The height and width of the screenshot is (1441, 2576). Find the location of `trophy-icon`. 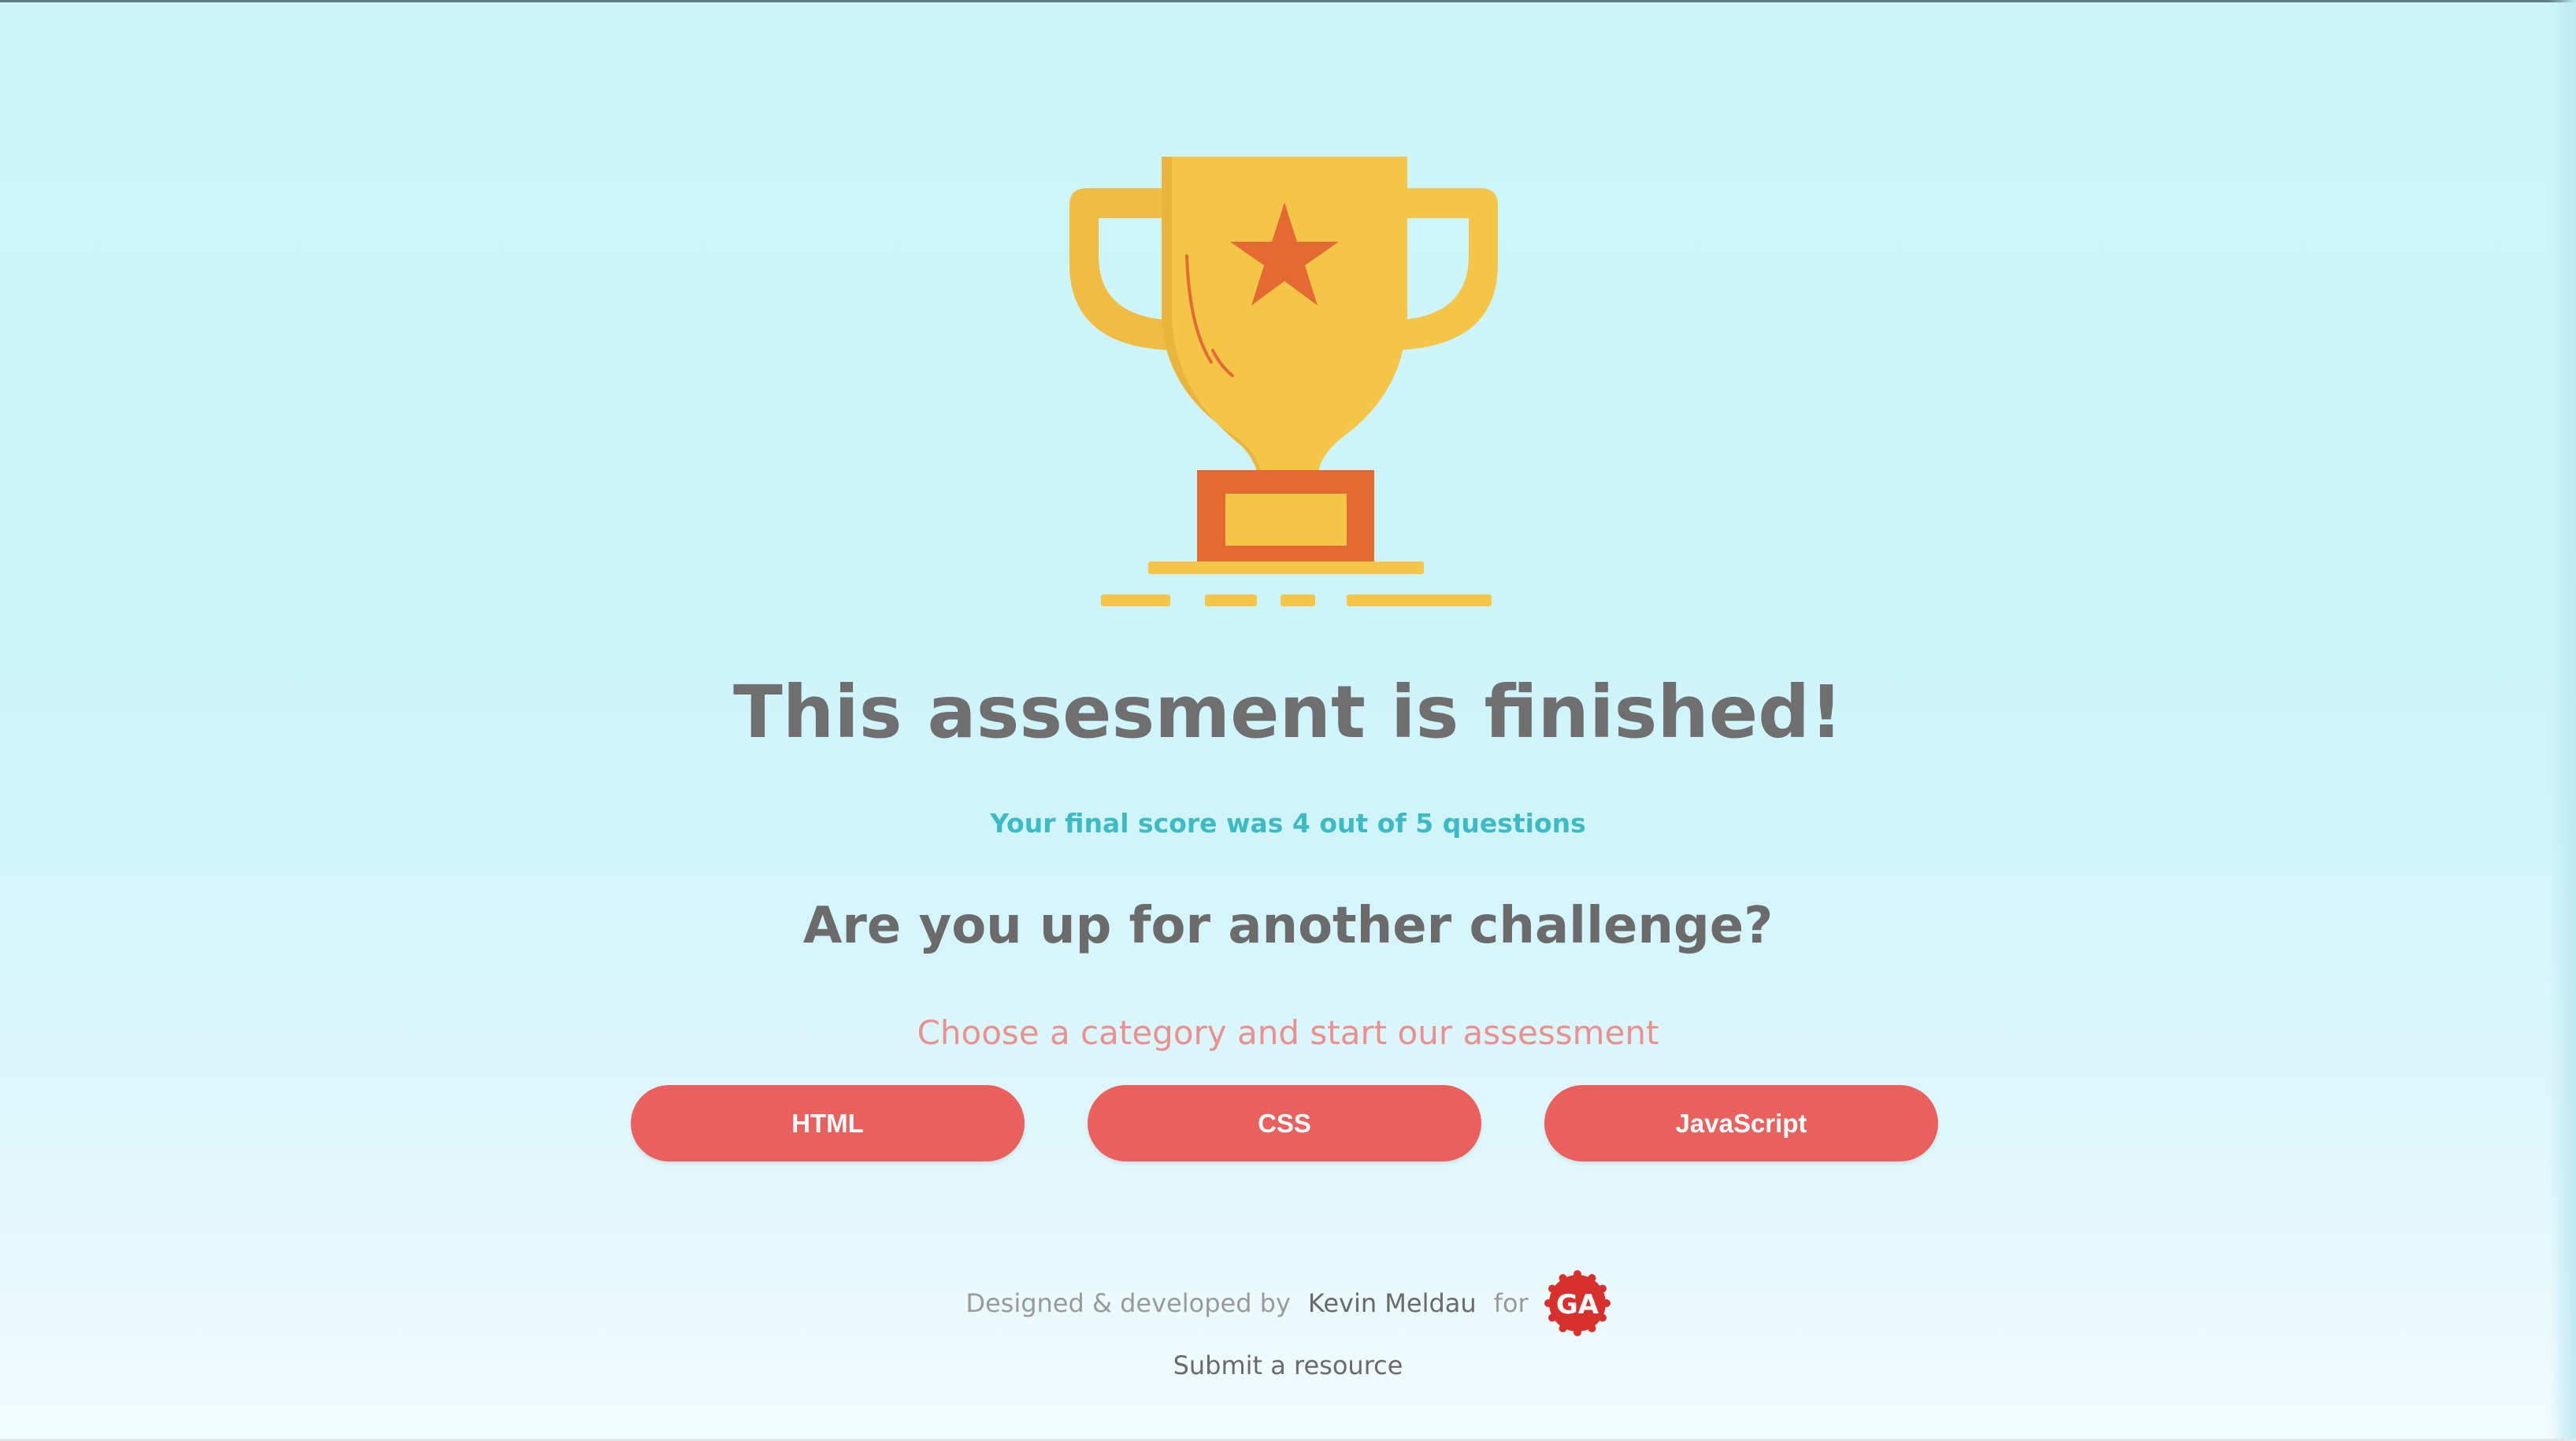

trophy-icon is located at coordinates (1283, 381).